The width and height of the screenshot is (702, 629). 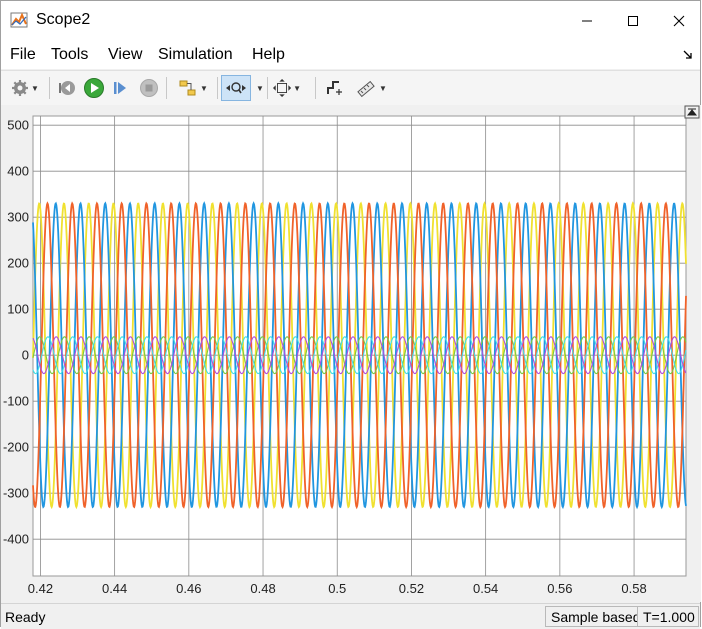 I want to click on close-button, so click(x=679, y=21).